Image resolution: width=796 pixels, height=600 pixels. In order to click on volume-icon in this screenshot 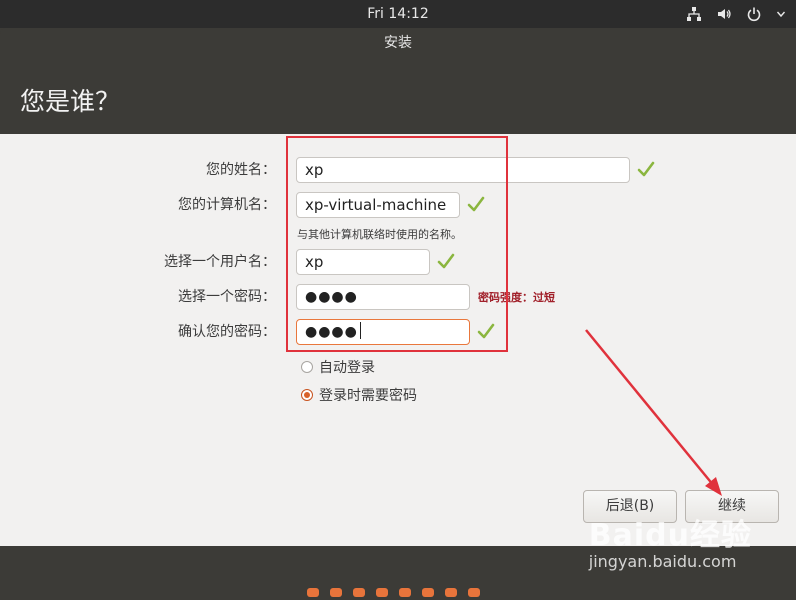, I will do `click(724, 14)`.